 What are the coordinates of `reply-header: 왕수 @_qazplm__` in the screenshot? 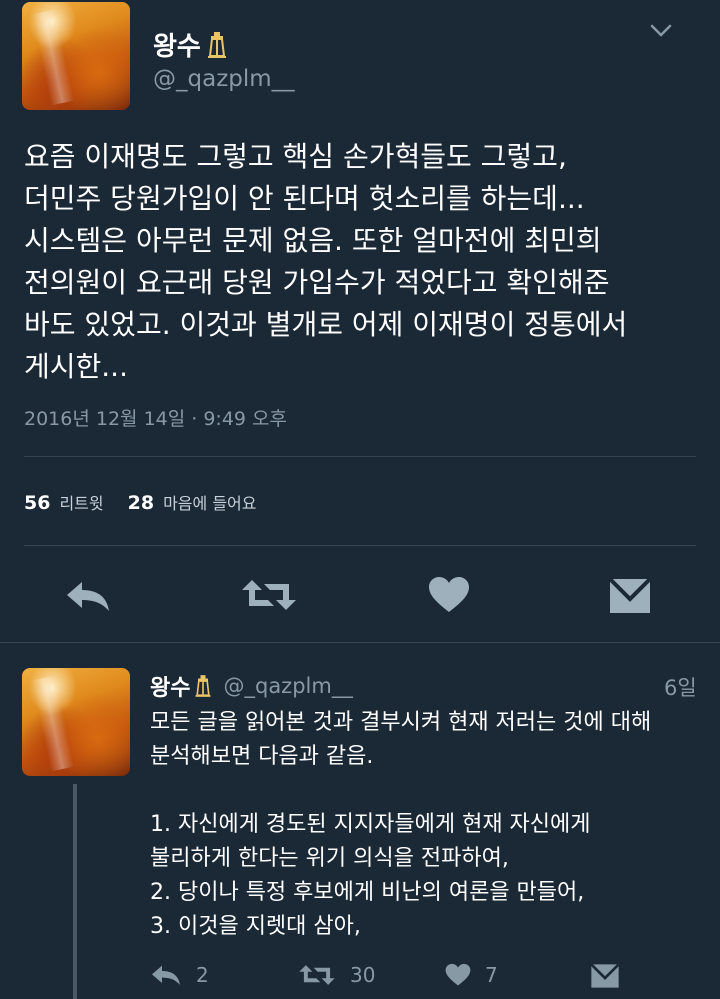 It's located at (251, 686).